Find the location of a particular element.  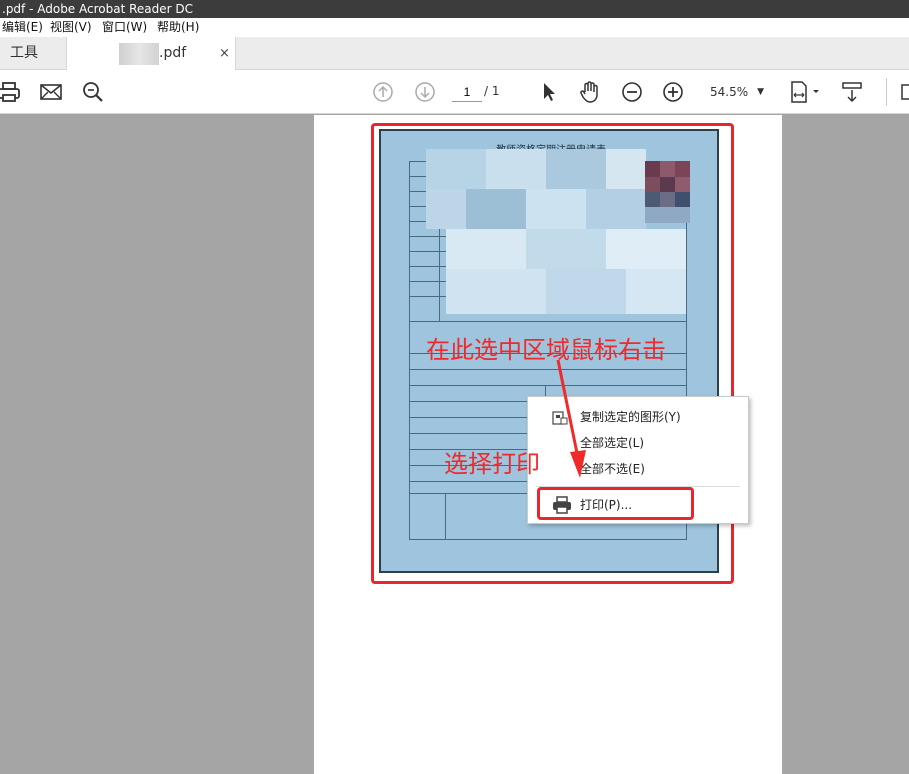

menu-deselect-all-label: 全部不选(E) is located at coordinates (612, 469).